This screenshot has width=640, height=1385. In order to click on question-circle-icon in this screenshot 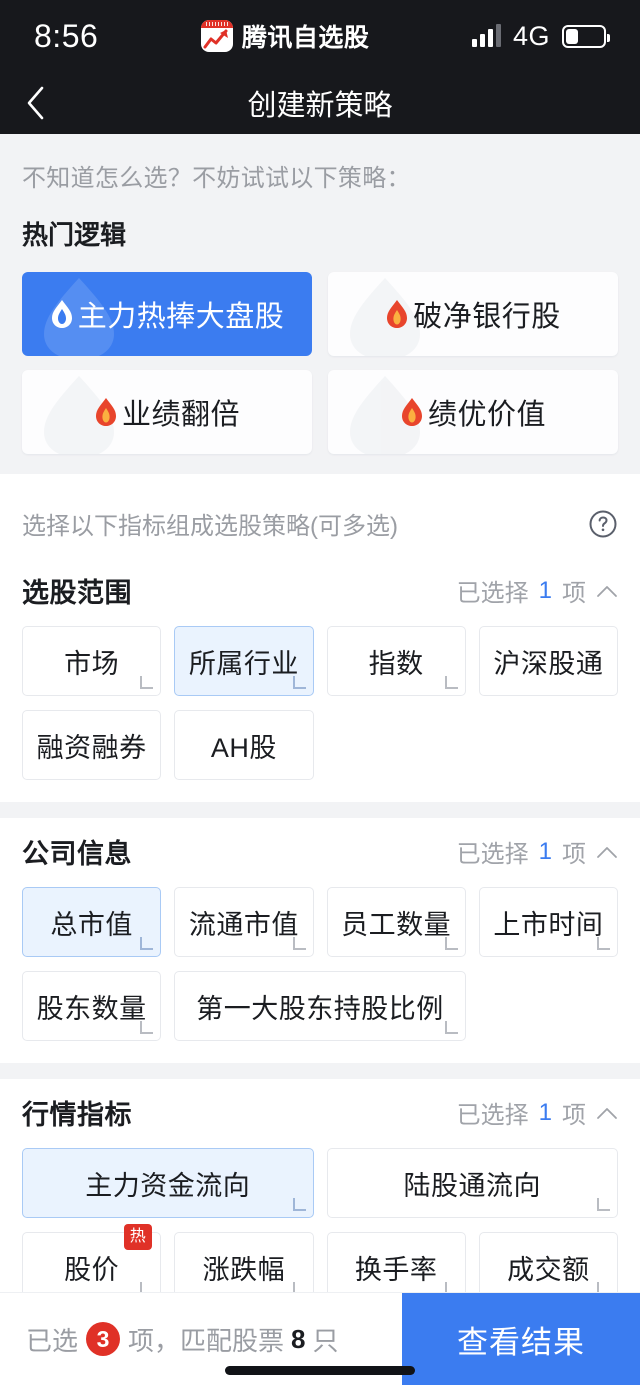, I will do `click(603, 524)`.